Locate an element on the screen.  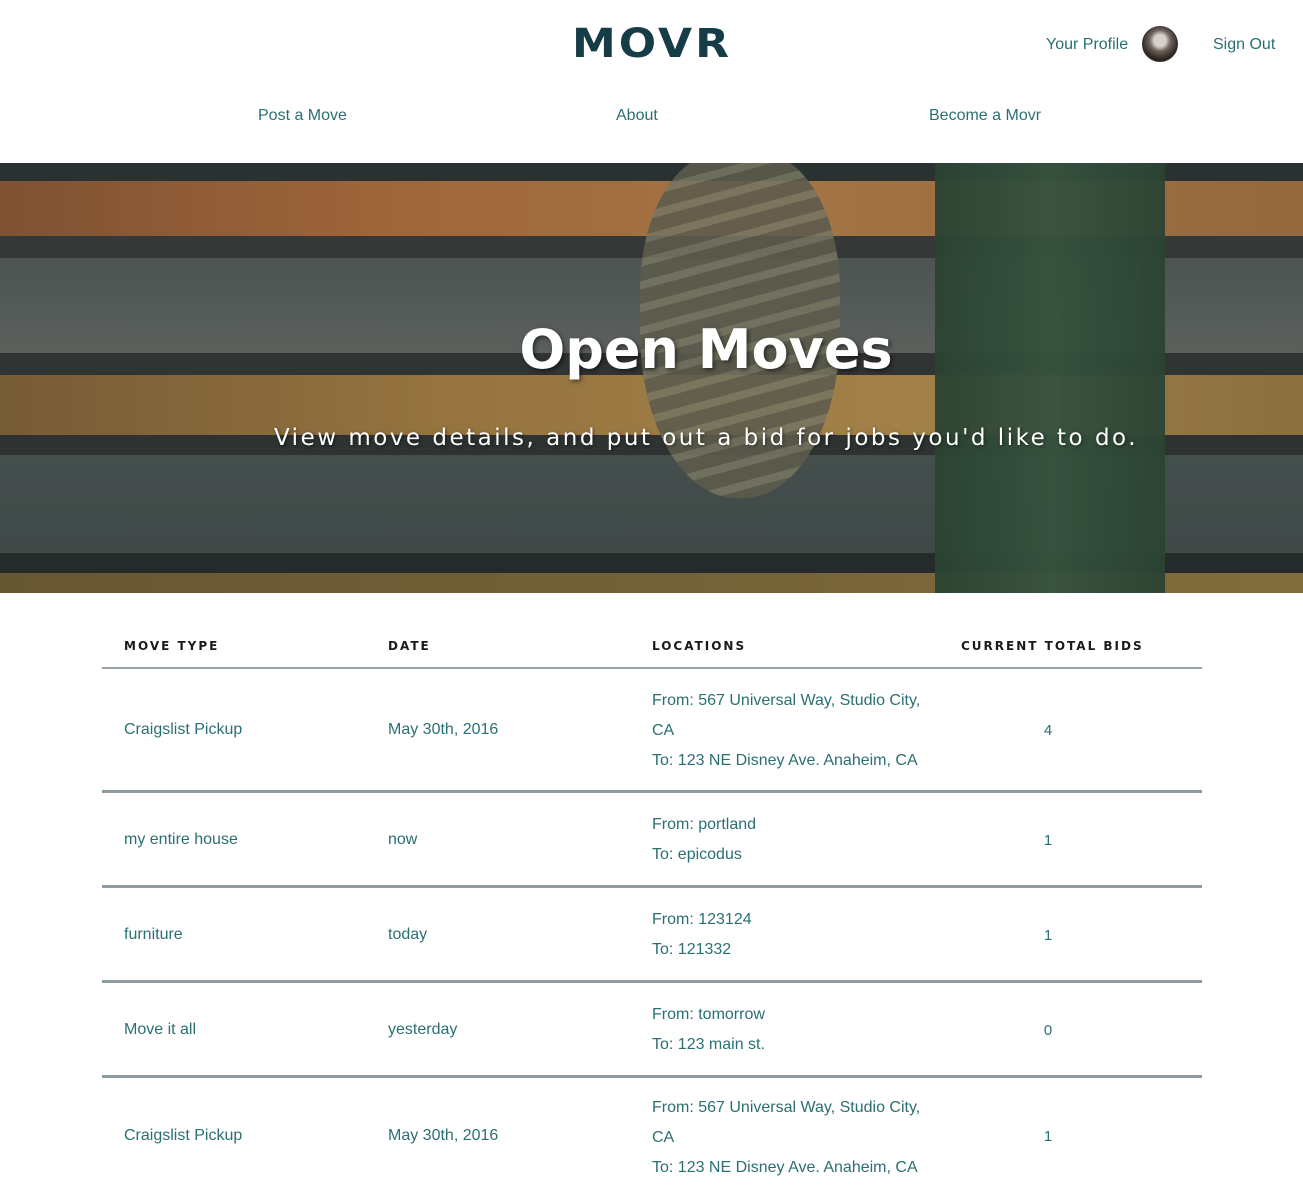
your-profile-link: Your Profile is located at coordinates (1087, 45).